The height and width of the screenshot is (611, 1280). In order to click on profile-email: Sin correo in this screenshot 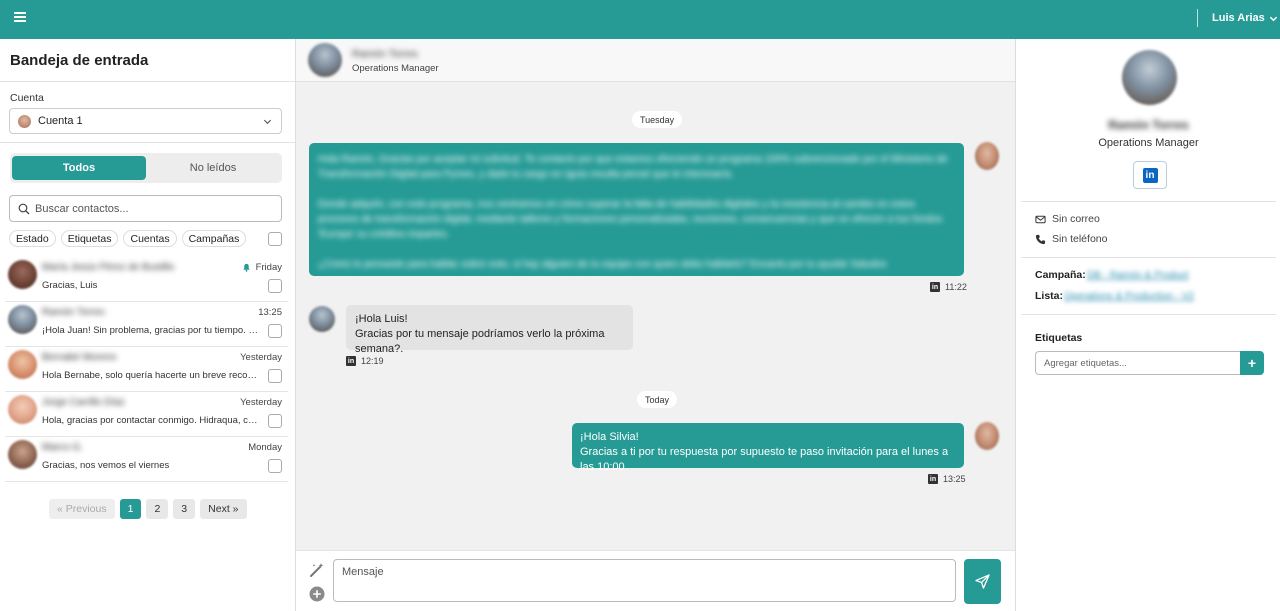, I will do `click(1067, 219)`.